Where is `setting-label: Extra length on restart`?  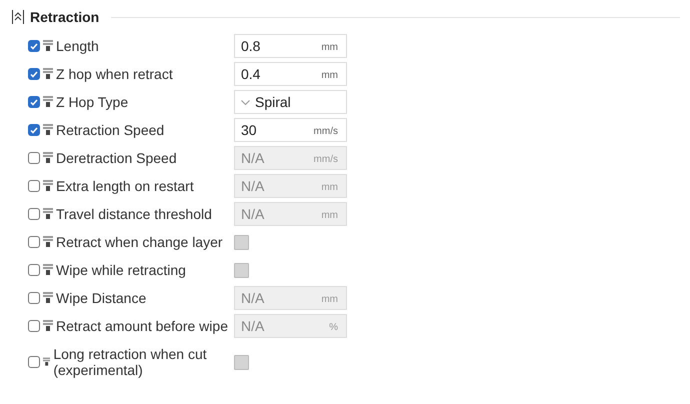 setting-label: Extra length on restart is located at coordinates (125, 186).